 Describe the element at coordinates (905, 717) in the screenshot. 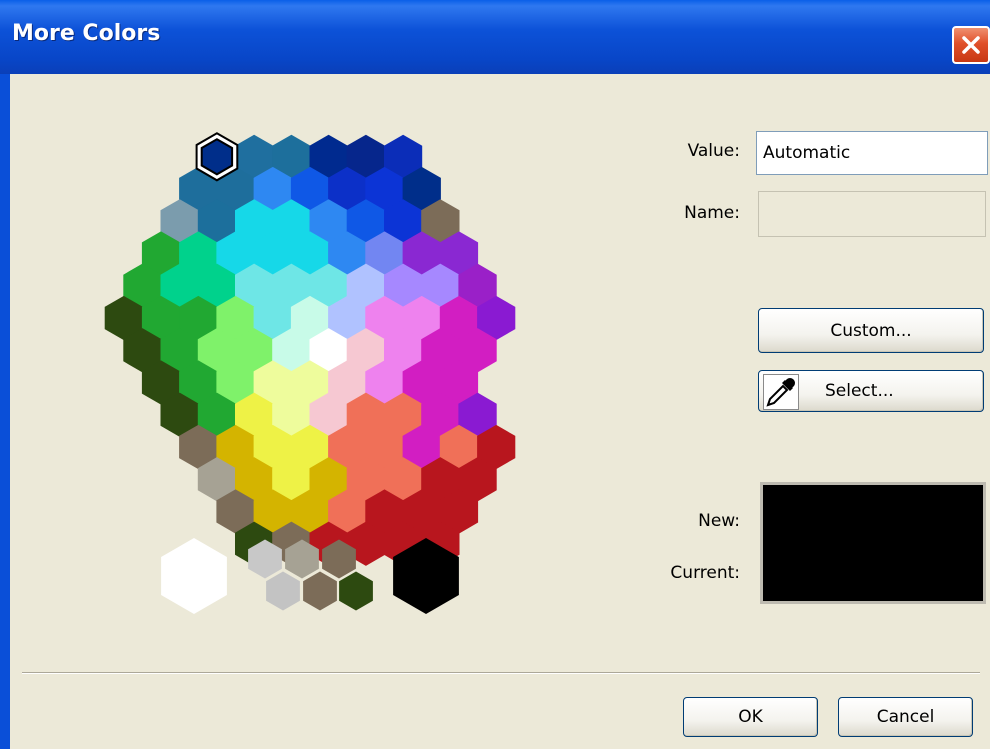

I see `cancel-button: Cancel` at that location.